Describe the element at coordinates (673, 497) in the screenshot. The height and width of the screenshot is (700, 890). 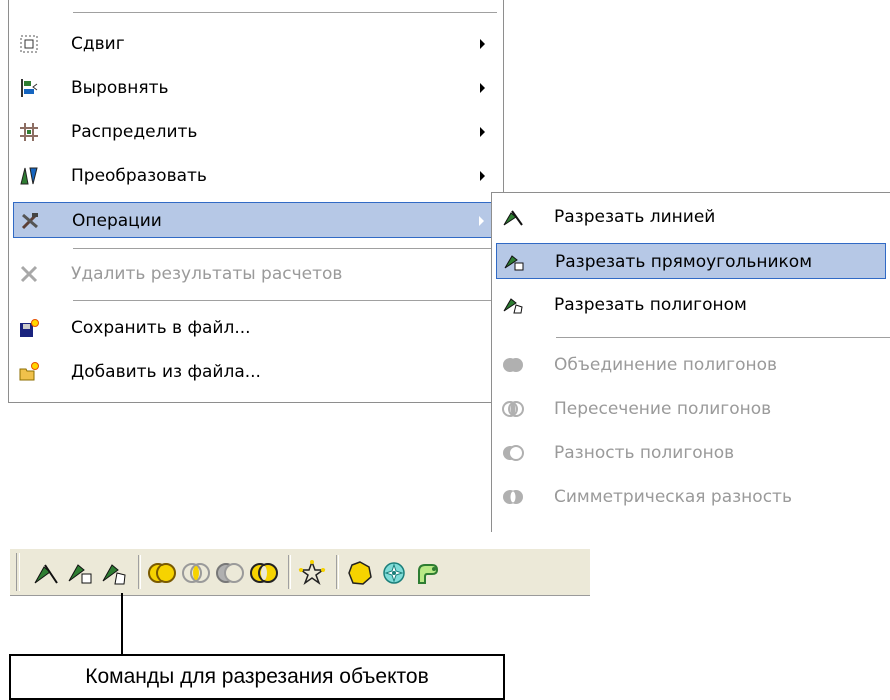
I see `menu-item-label: Симметрическая разность` at that location.